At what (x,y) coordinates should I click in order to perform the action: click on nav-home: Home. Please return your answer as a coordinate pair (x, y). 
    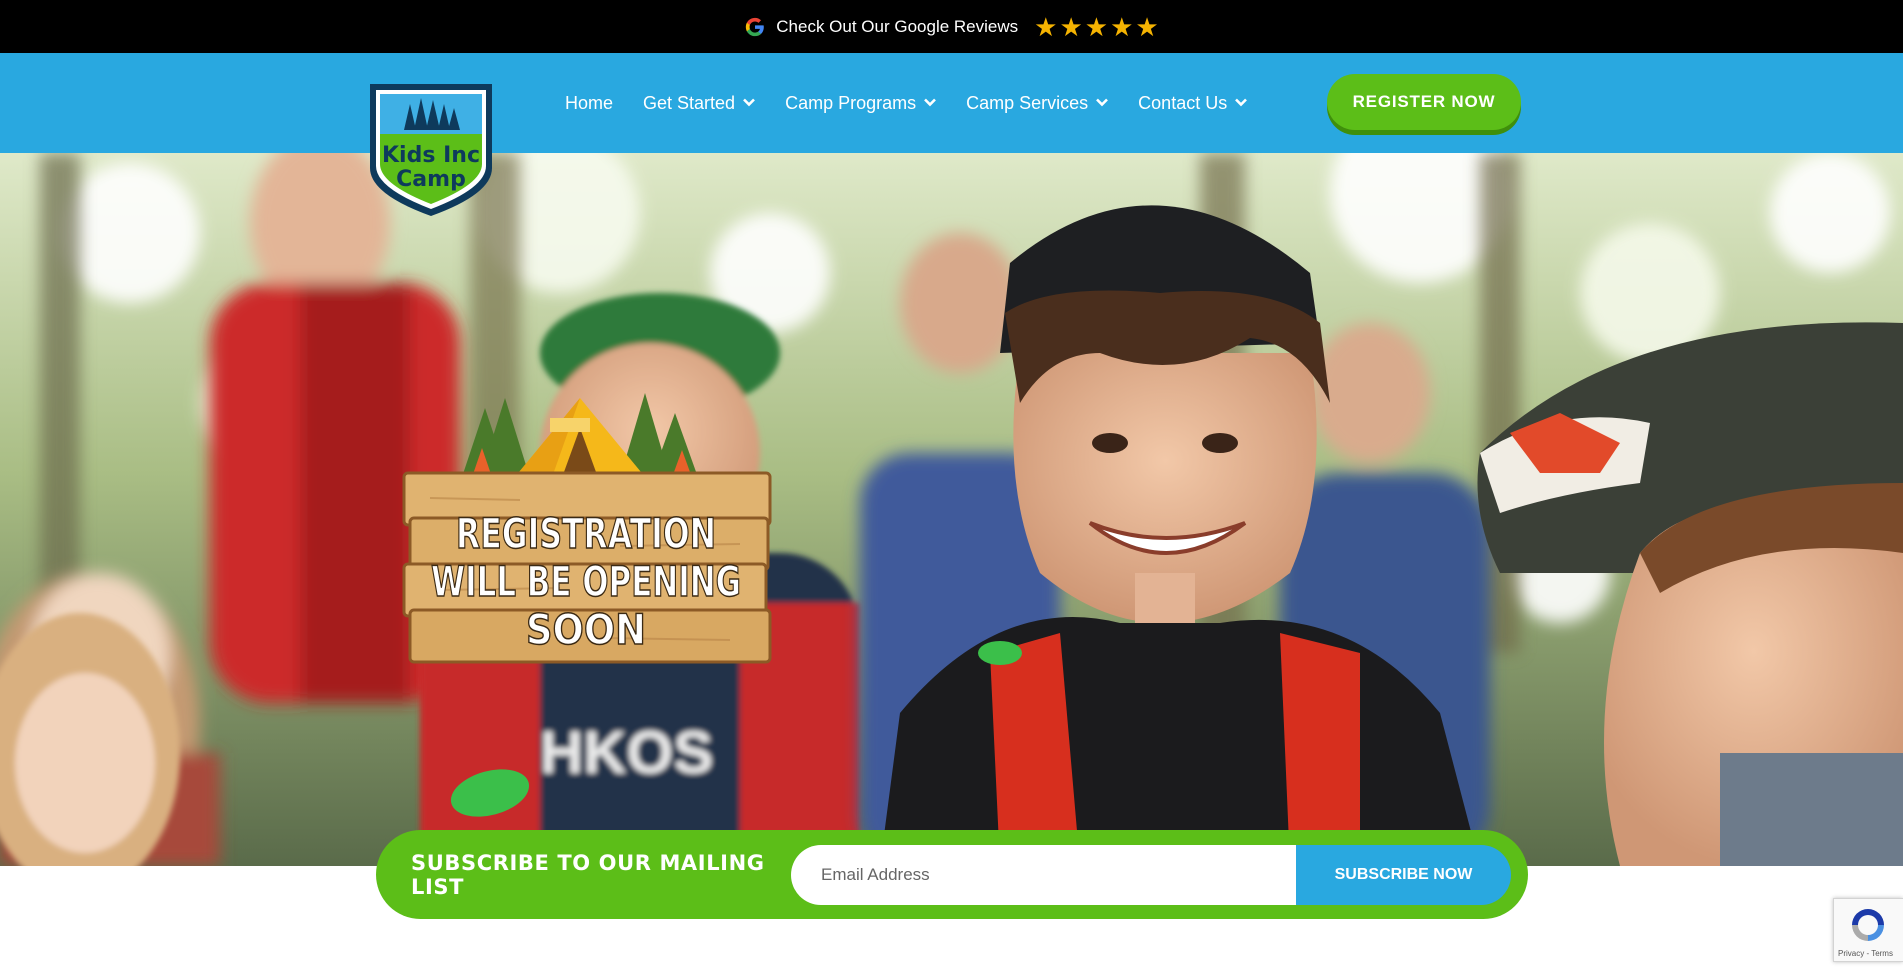
    Looking at the image, I should click on (589, 103).